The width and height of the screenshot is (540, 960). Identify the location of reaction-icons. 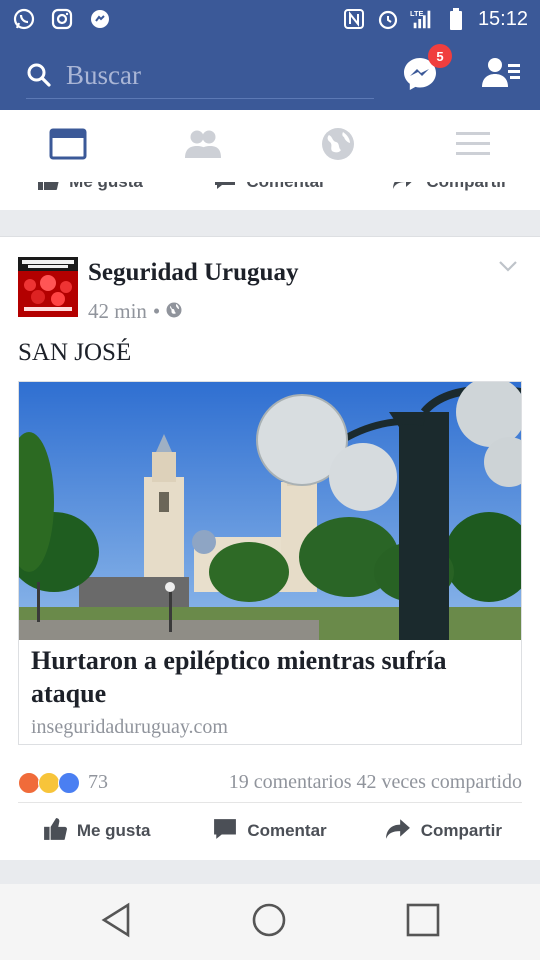
(49, 782).